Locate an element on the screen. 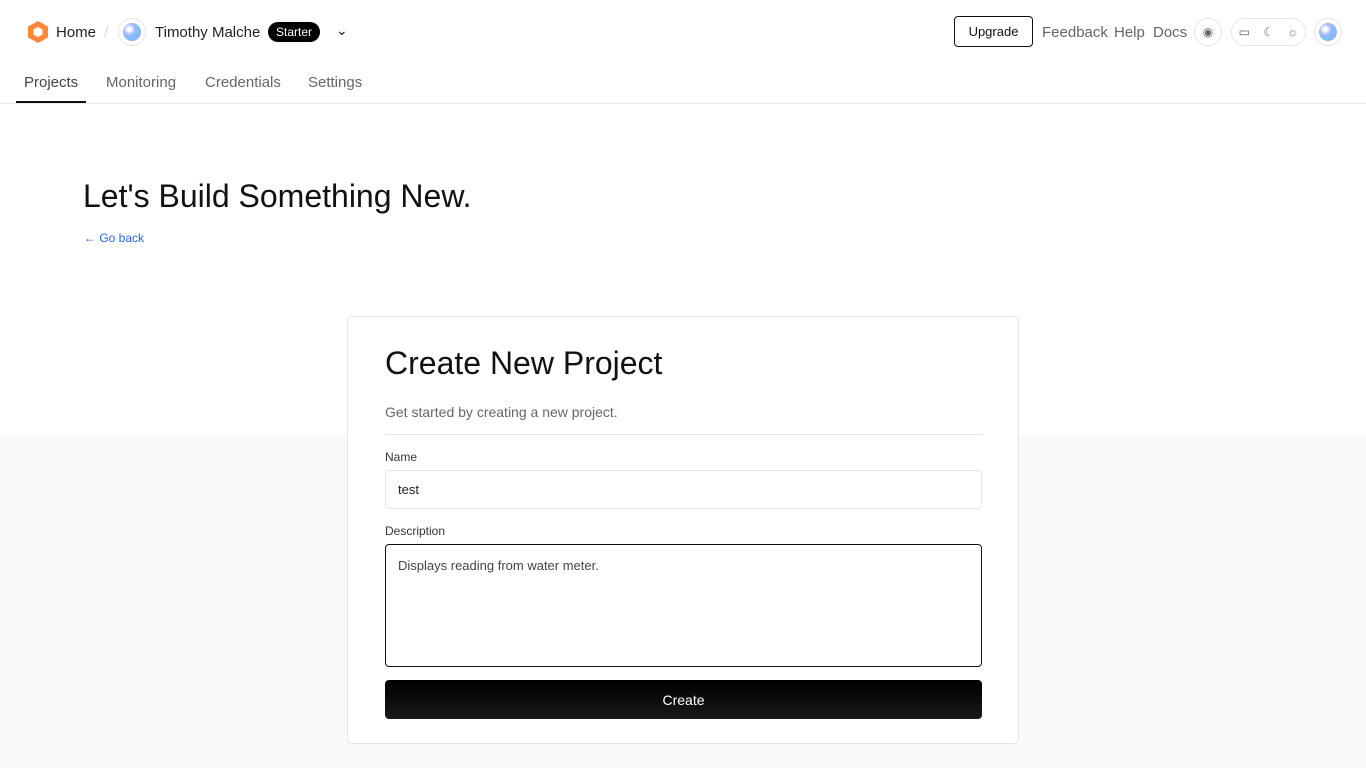 The image size is (1366, 768). card-subtitle: Get started by creating a new project. is located at coordinates (501, 412).